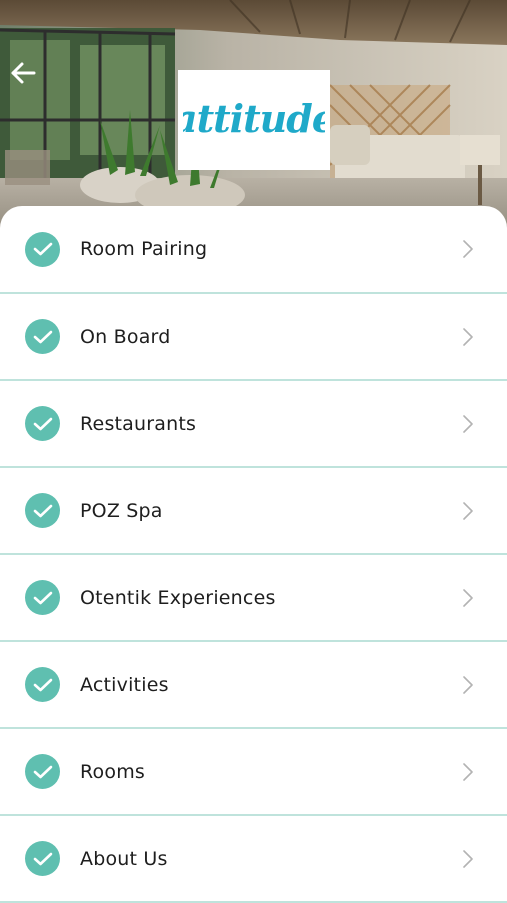  I want to click on menu-item-label: Rooms, so click(113, 771).